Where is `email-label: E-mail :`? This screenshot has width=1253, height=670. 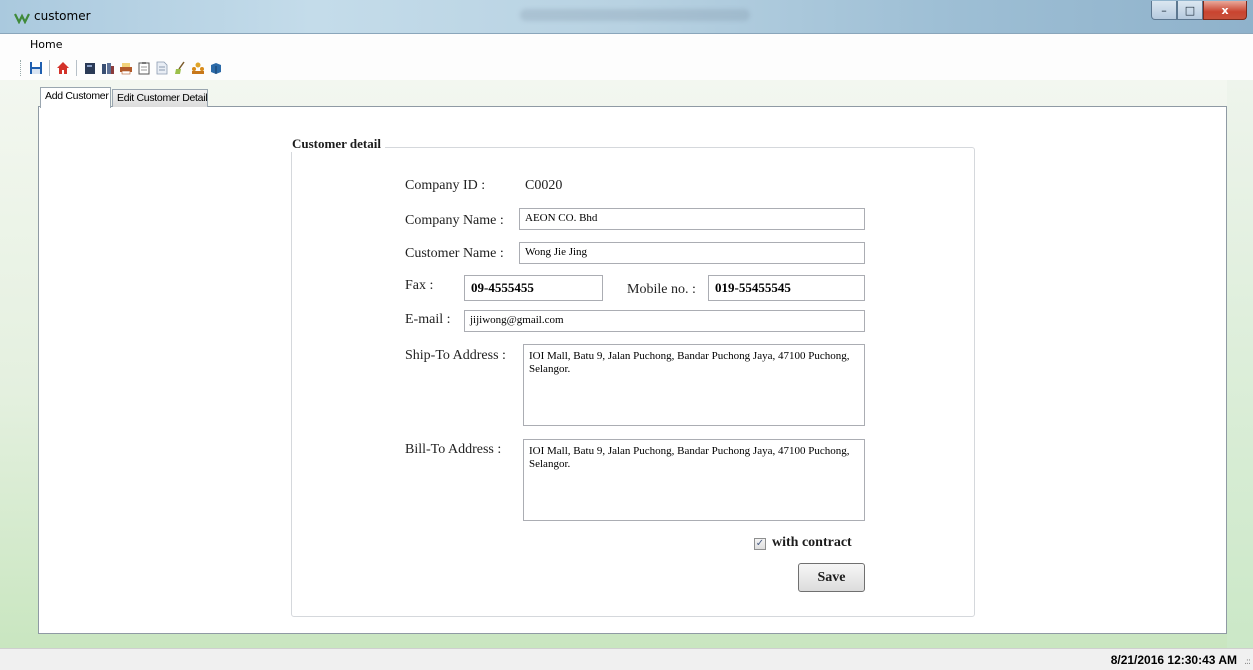
email-label: E-mail : is located at coordinates (428, 319).